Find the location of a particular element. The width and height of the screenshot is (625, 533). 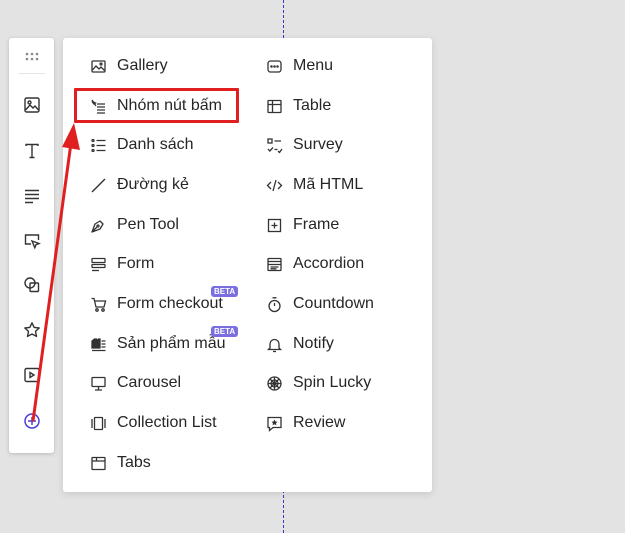

annotation-arrow is located at coordinates (55, 272).